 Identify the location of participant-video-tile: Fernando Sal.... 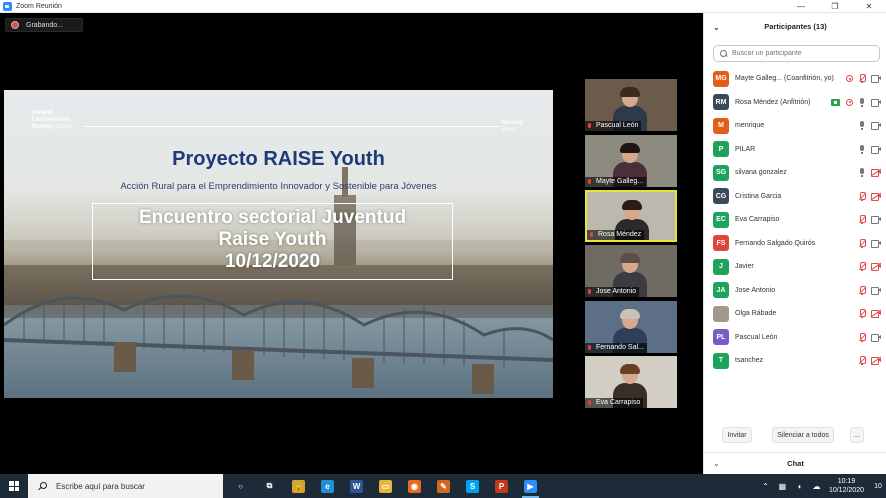
(631, 327).